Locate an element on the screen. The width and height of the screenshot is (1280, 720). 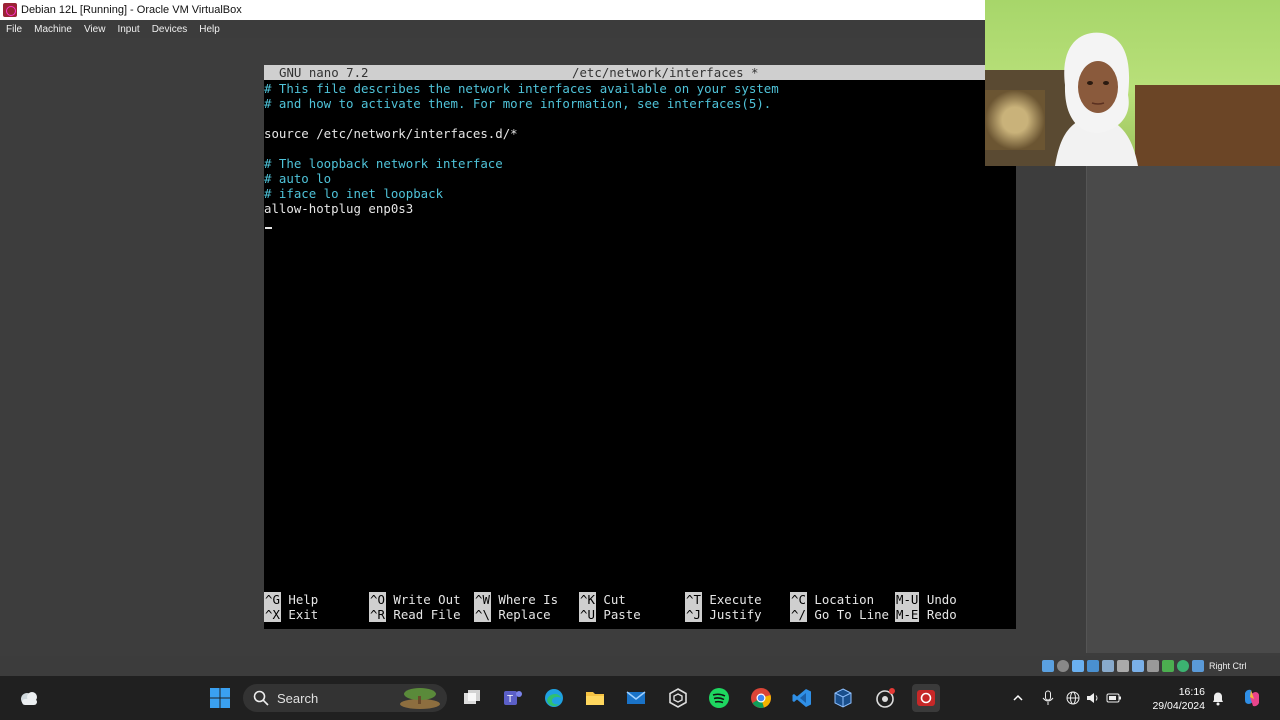
file-line: # iface lo inet loopback is located at coordinates (353, 193).